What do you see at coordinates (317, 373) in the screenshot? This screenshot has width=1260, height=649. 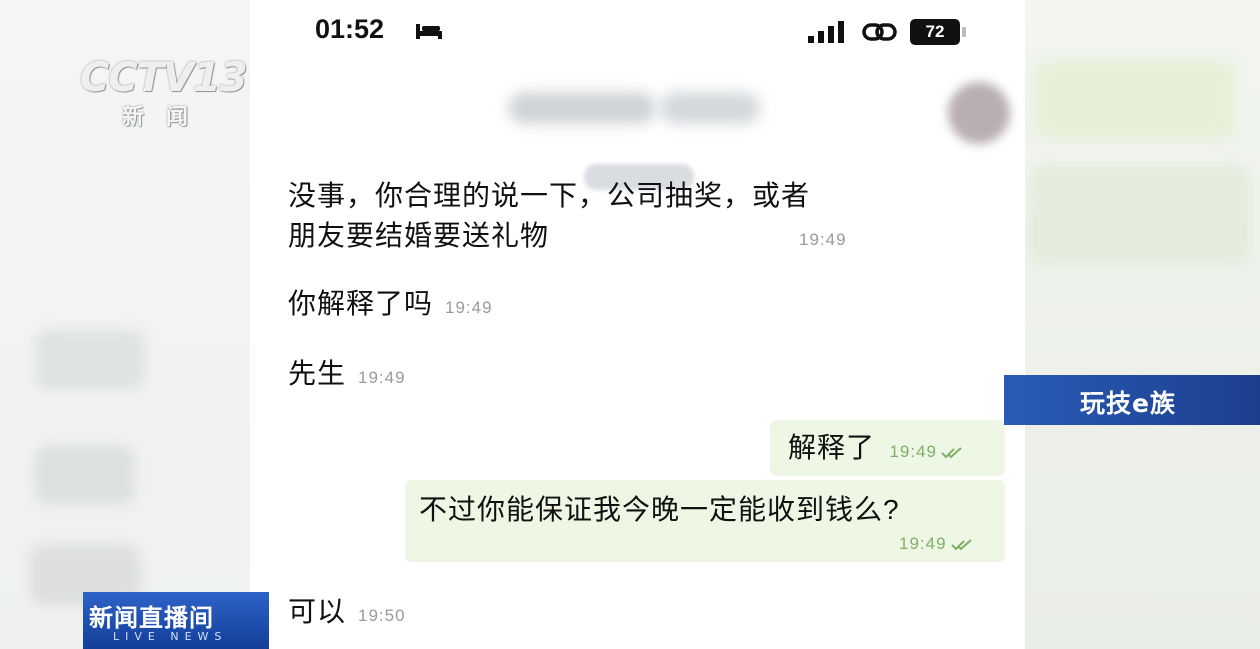 I see `message-text: 先生` at bounding box center [317, 373].